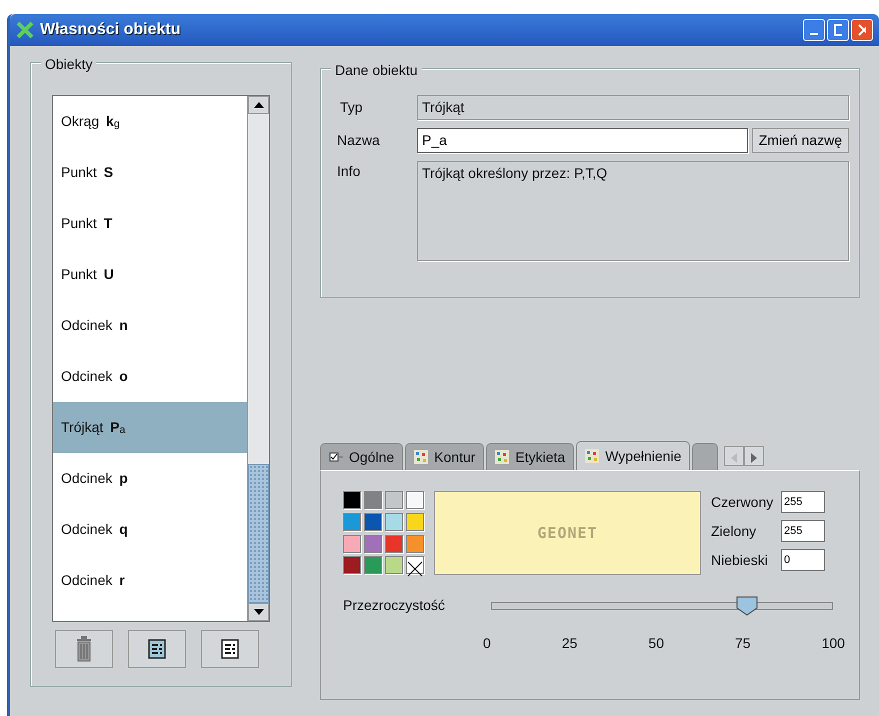 This screenshot has height=716, width=879. Describe the element at coordinates (259, 612) in the screenshot. I see `scroll-down-icon` at that location.